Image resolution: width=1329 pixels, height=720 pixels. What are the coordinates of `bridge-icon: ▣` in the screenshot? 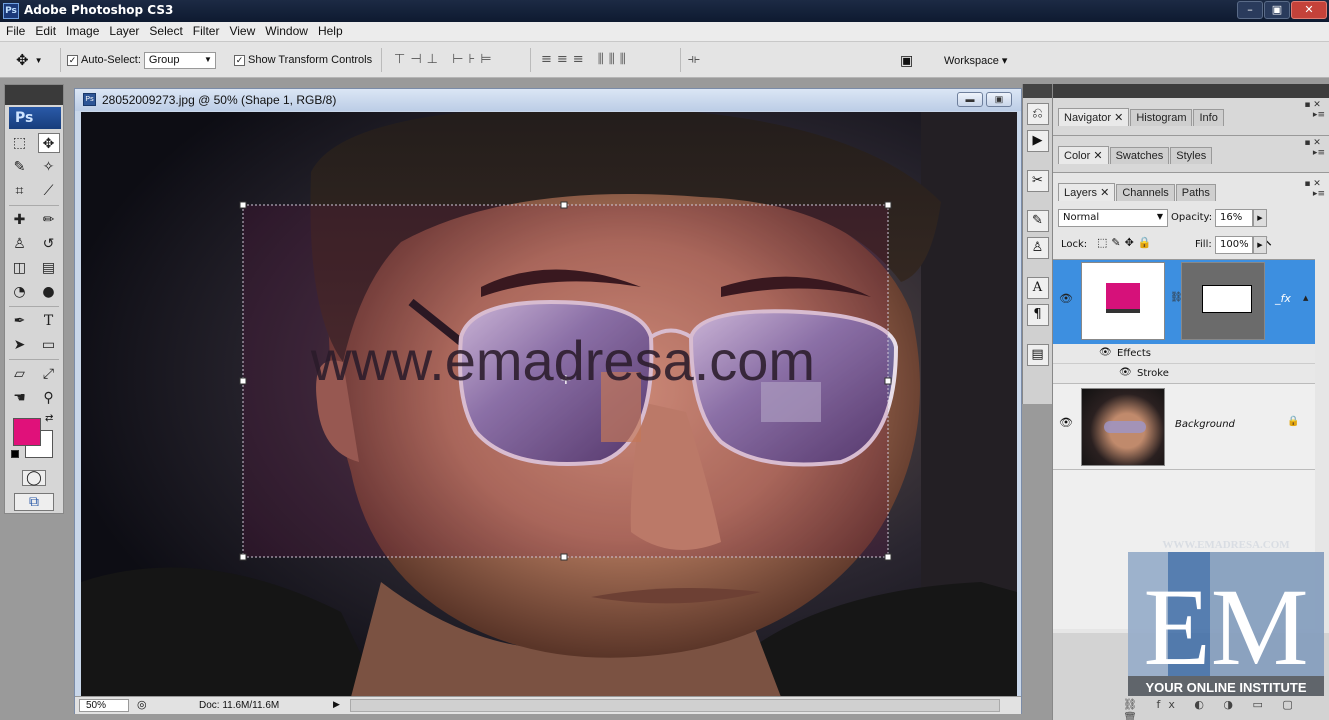 It's located at (906, 60).